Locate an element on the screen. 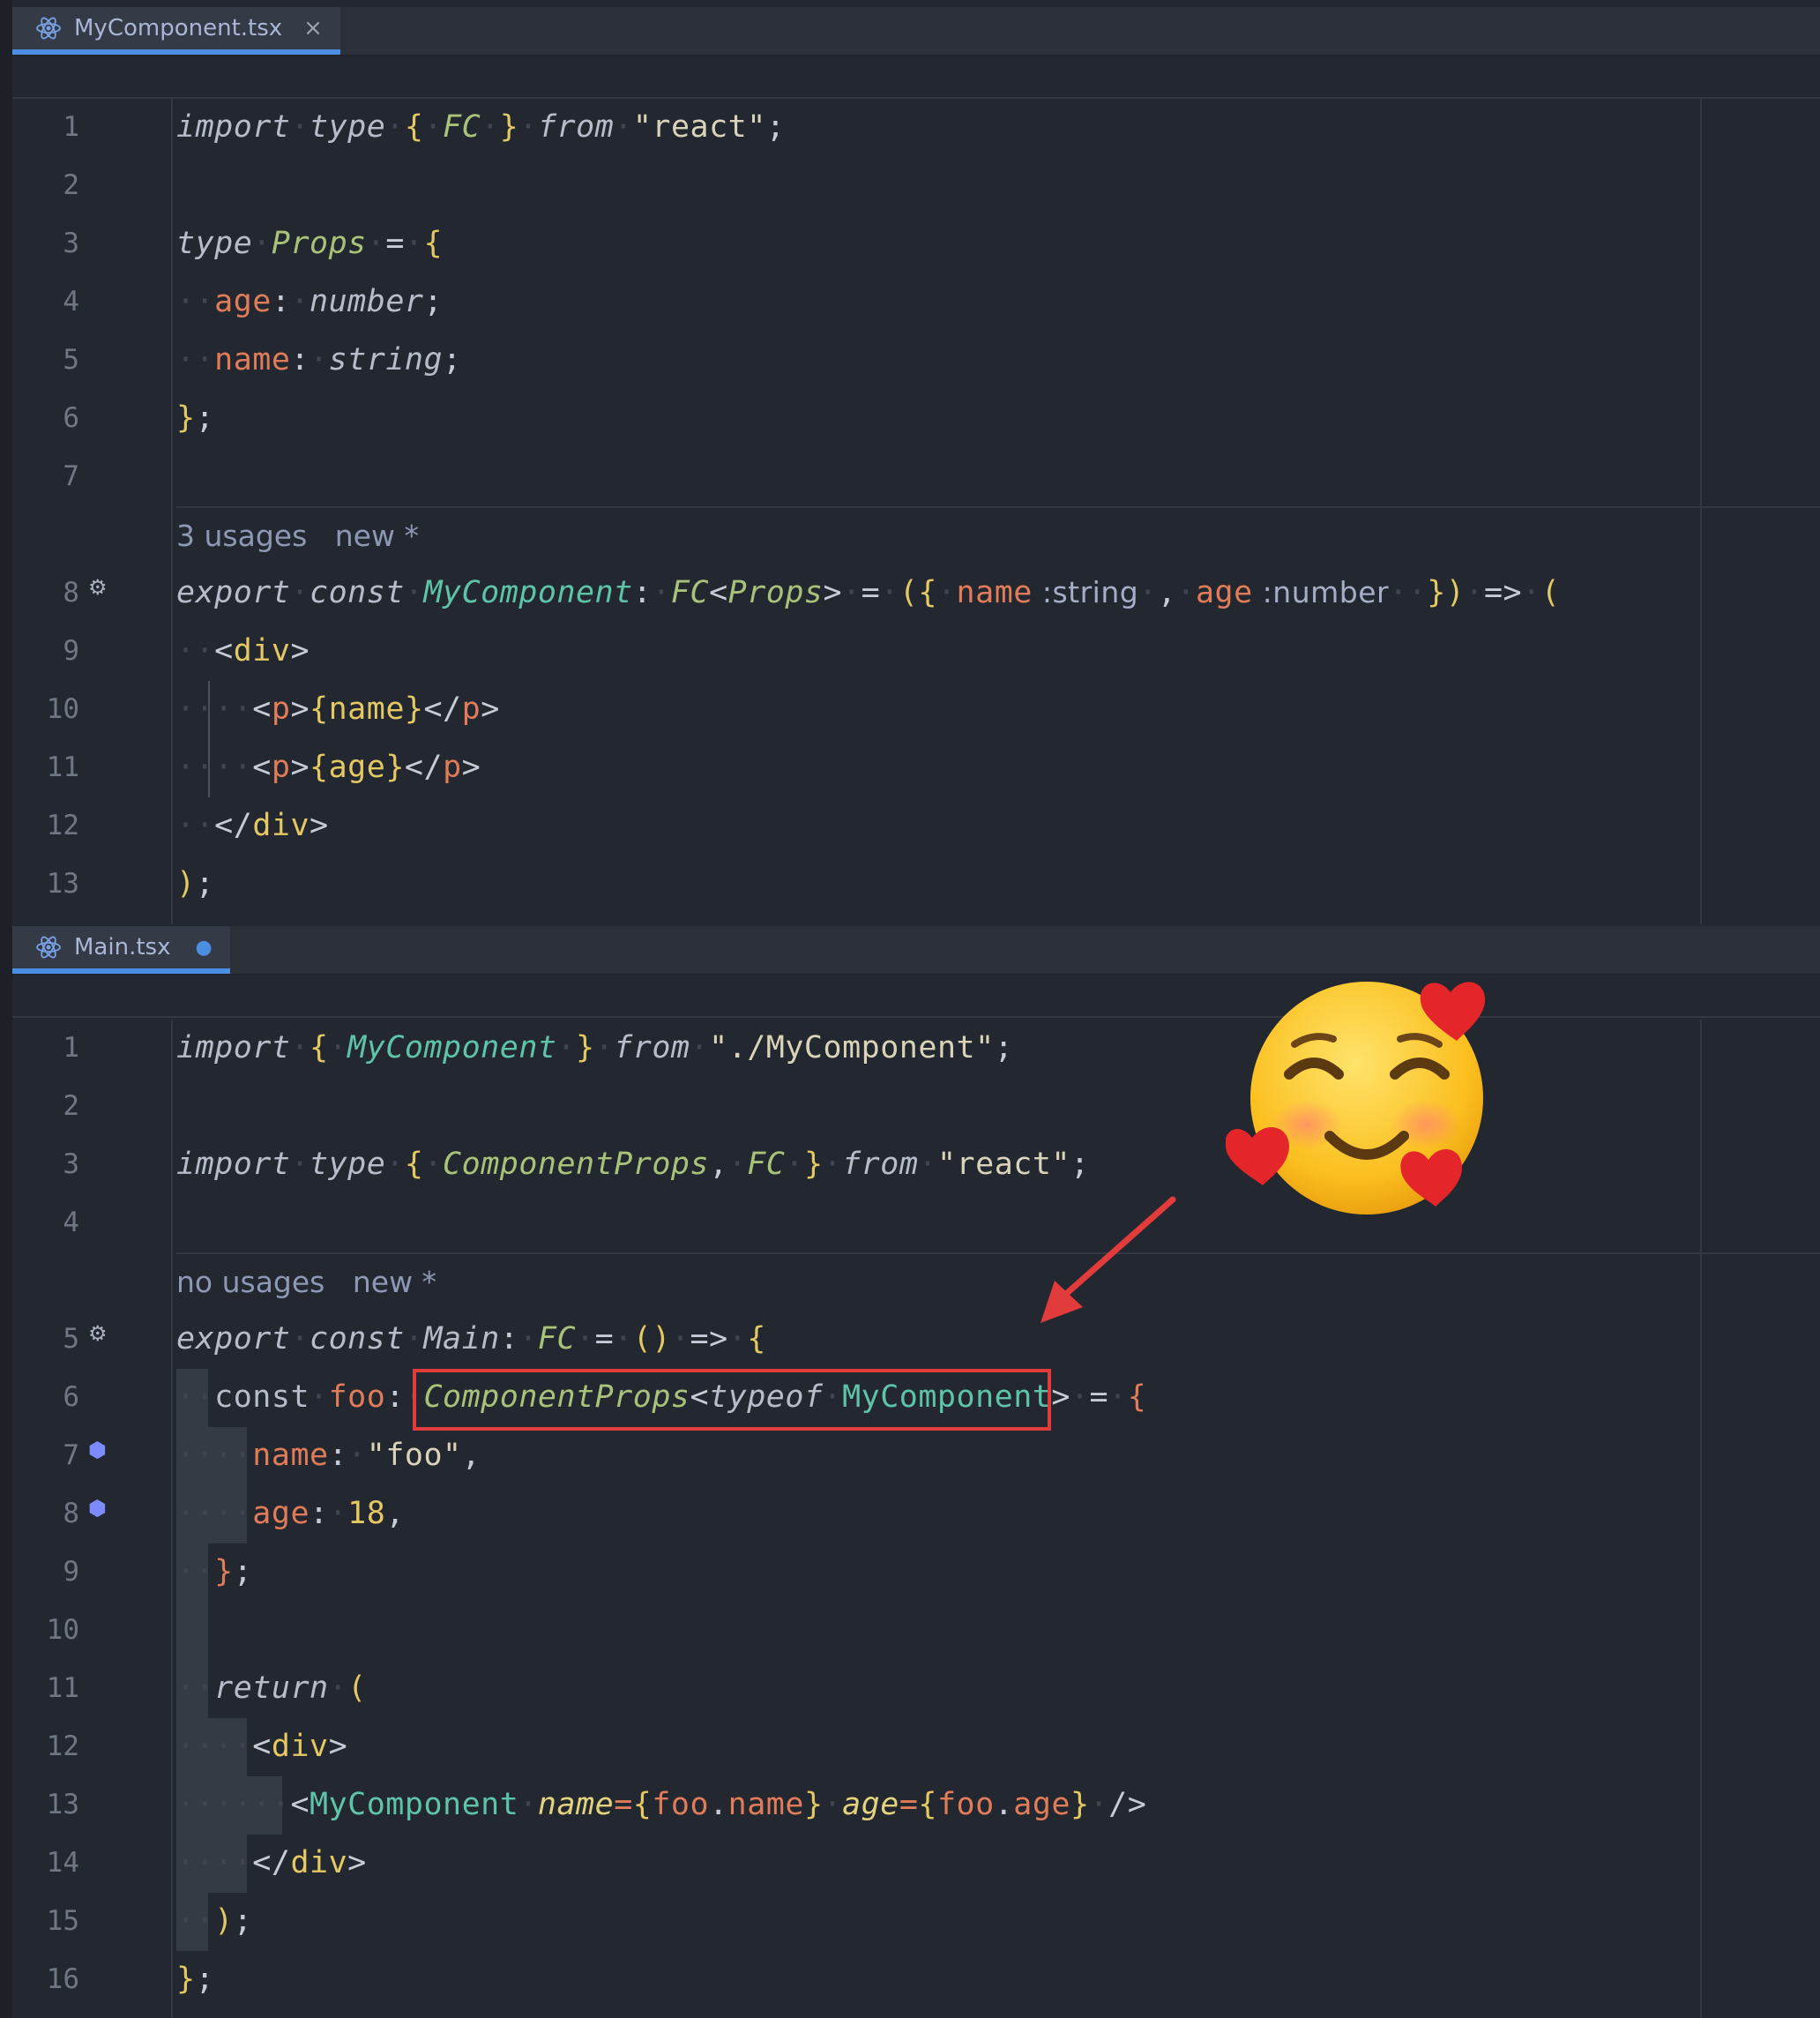  tab-mycomponent: MyComponent.tsx × is located at coordinates (176, 31).